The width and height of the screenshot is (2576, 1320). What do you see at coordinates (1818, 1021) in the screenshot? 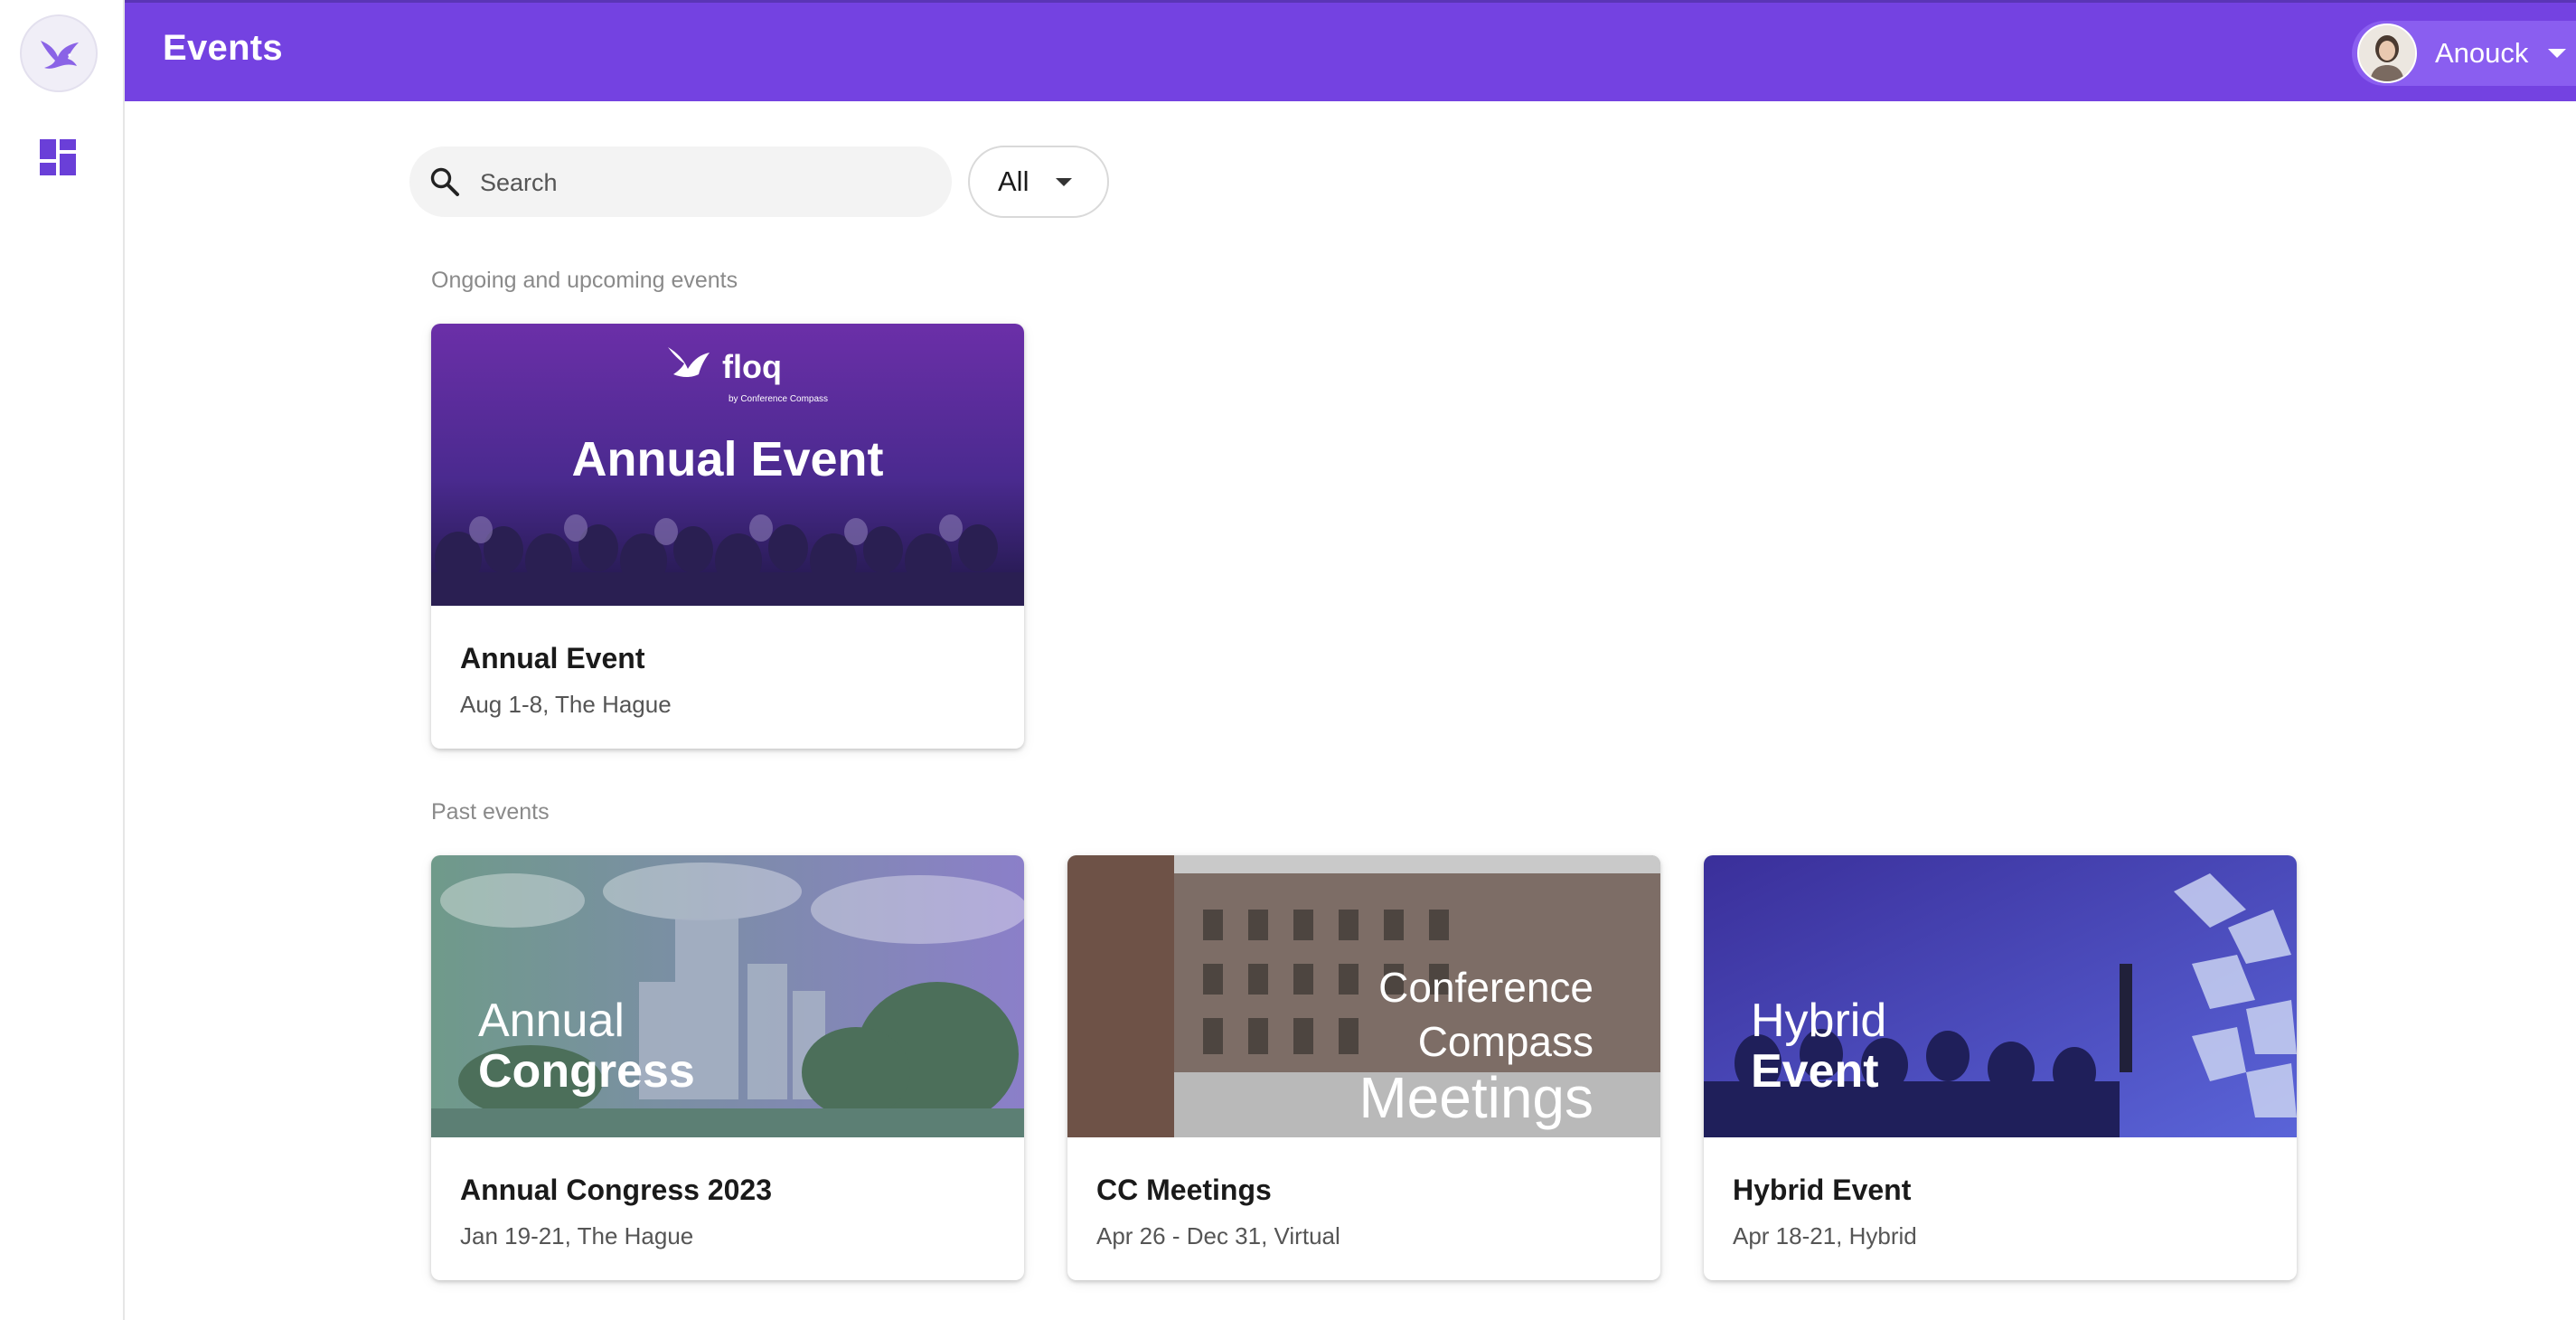
I see `banner-line-1: Hybrid` at bounding box center [1818, 1021].